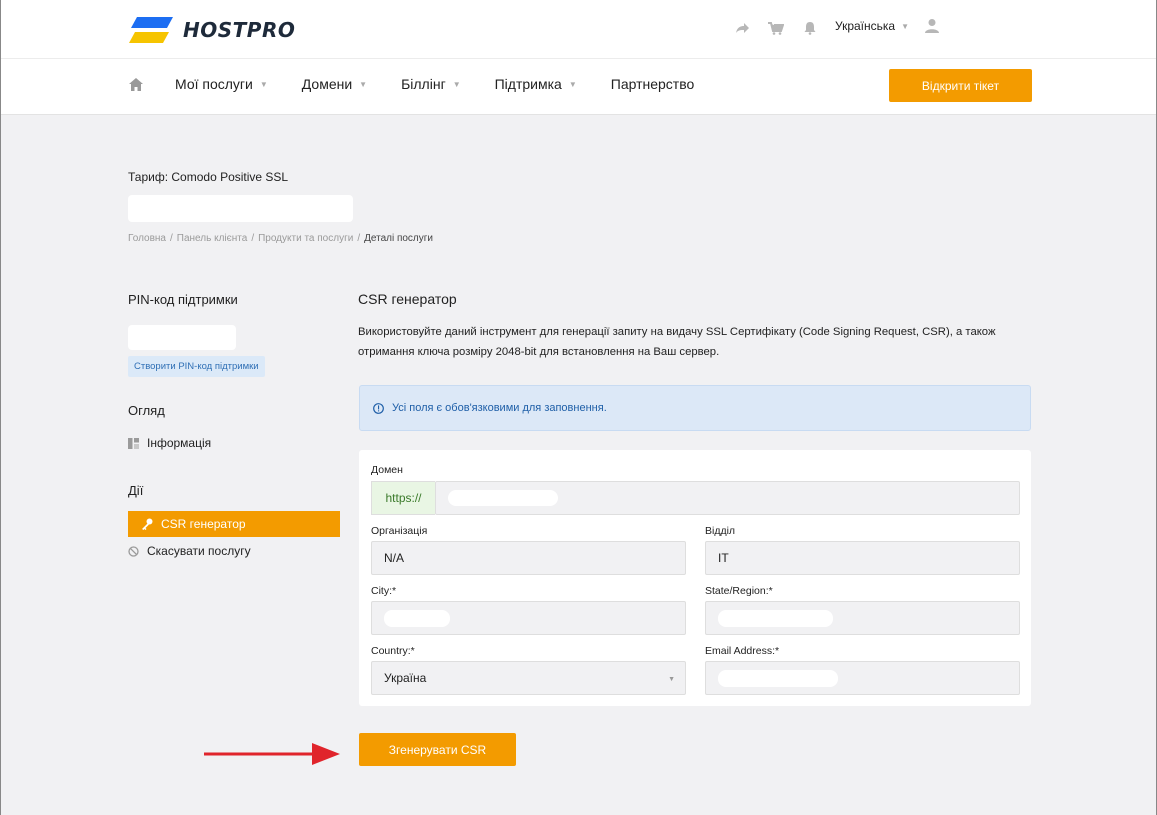 The height and width of the screenshot is (815, 1157). What do you see at coordinates (199, 551) in the screenshot?
I see `sidebar-item-label: Скасувати послугу` at bounding box center [199, 551].